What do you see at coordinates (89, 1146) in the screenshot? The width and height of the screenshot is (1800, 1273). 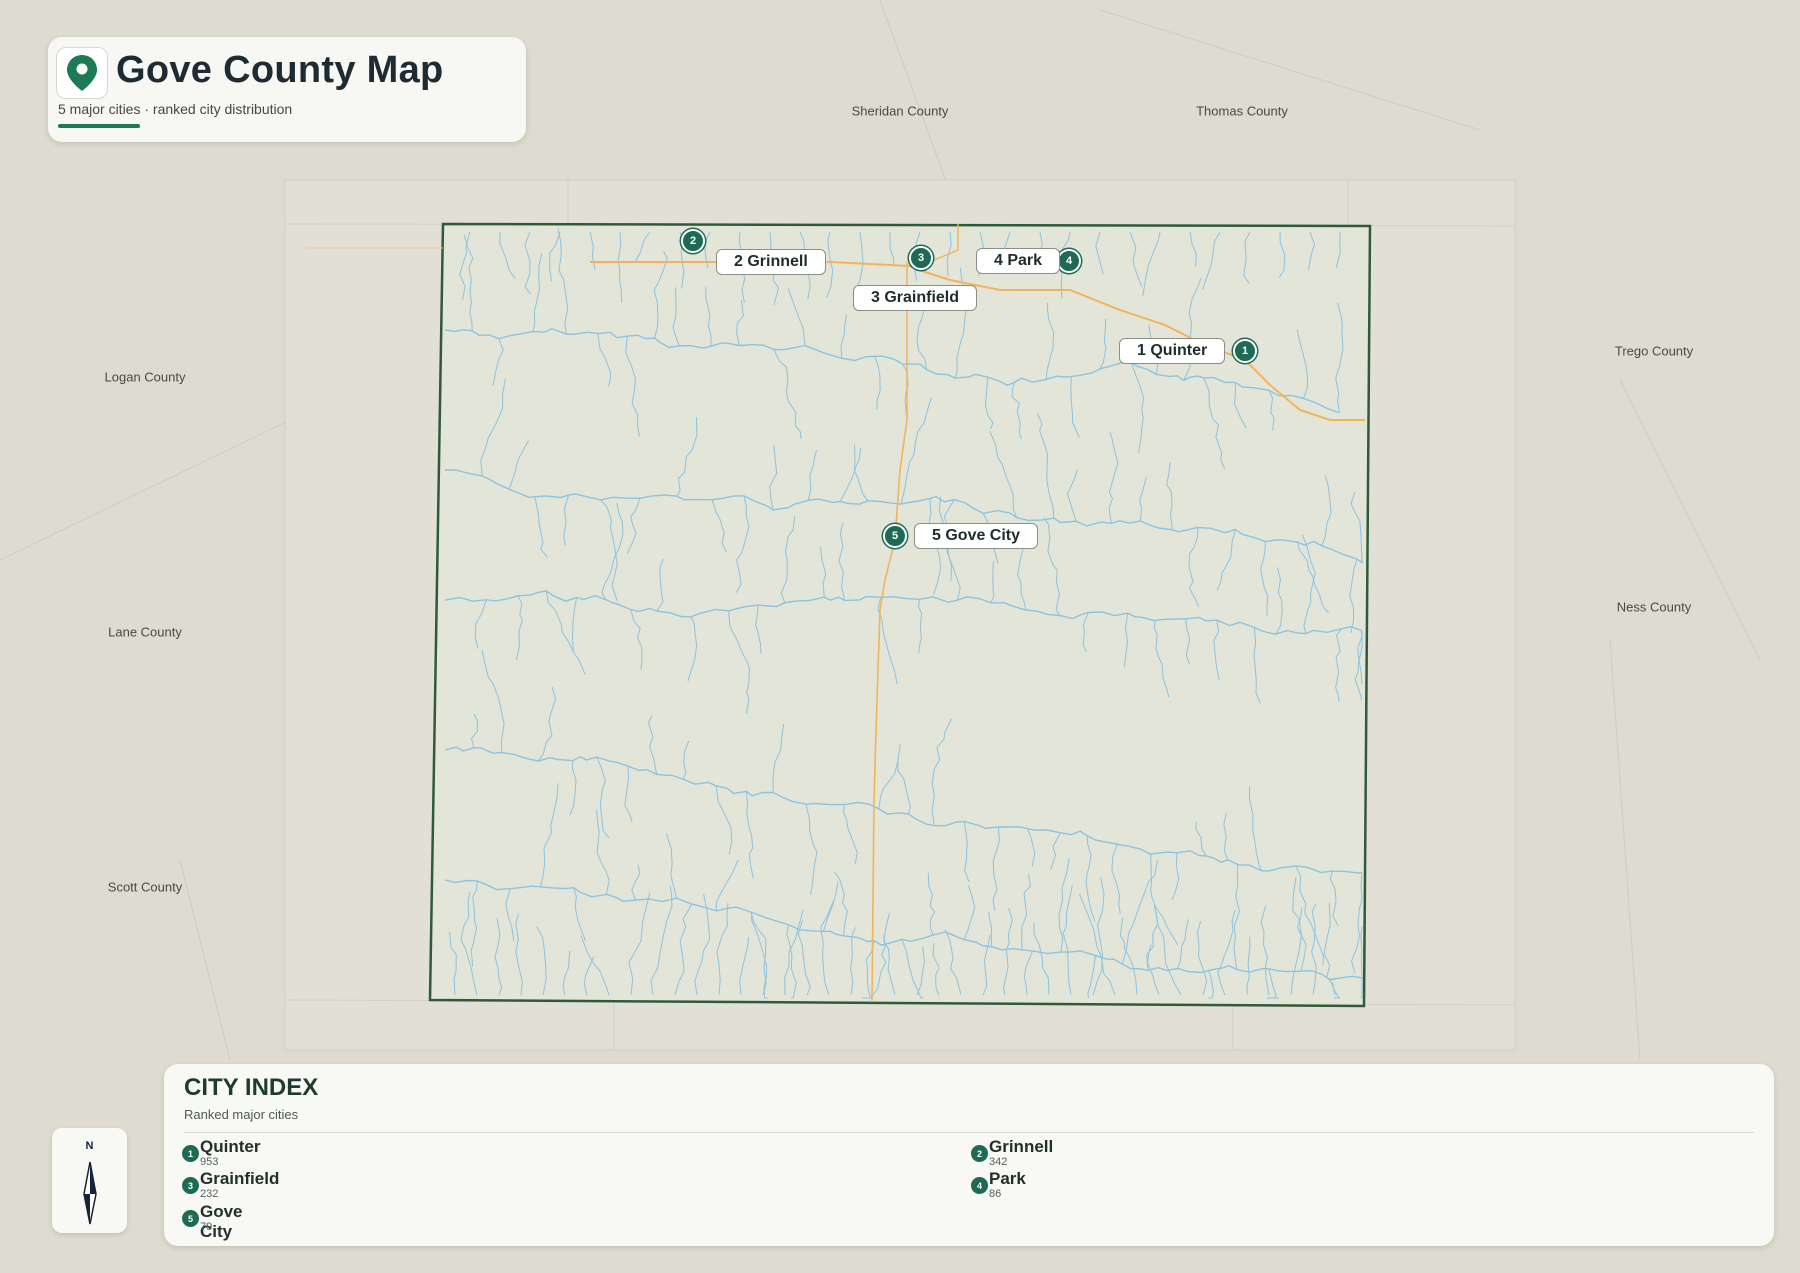 I see `compass-north-label: N` at bounding box center [89, 1146].